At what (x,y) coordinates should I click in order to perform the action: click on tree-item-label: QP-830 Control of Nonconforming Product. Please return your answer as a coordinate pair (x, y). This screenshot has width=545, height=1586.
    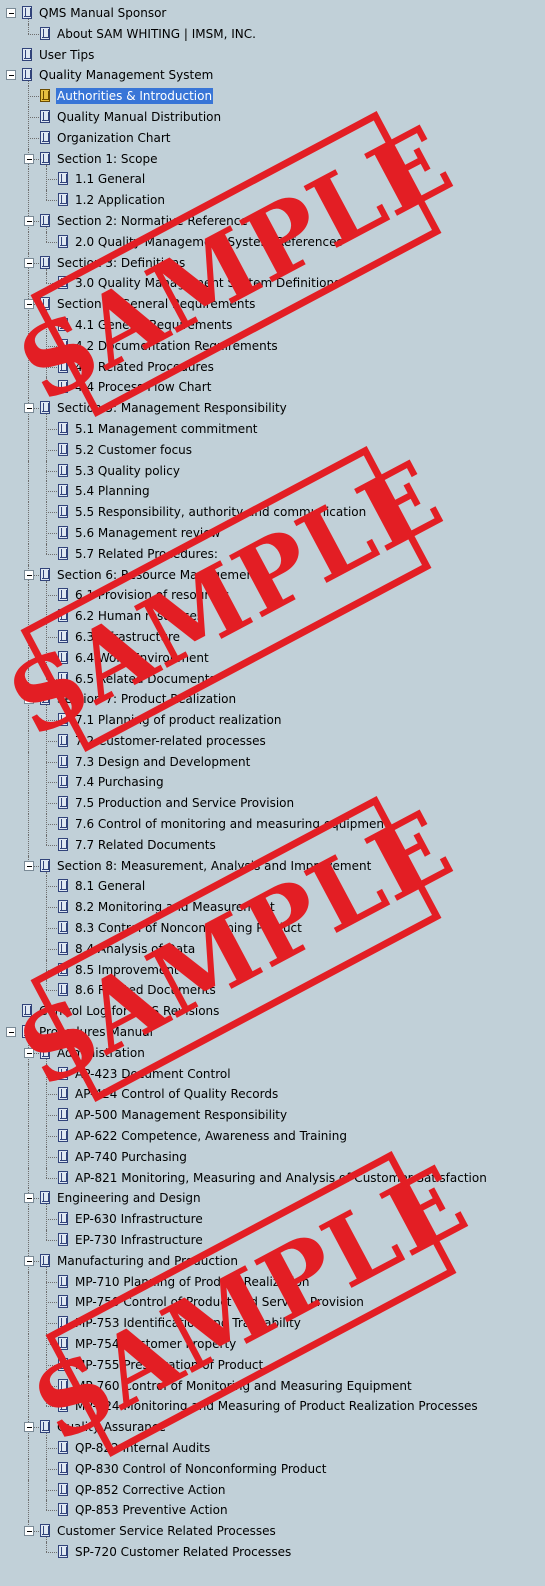
    Looking at the image, I should click on (200, 1469).